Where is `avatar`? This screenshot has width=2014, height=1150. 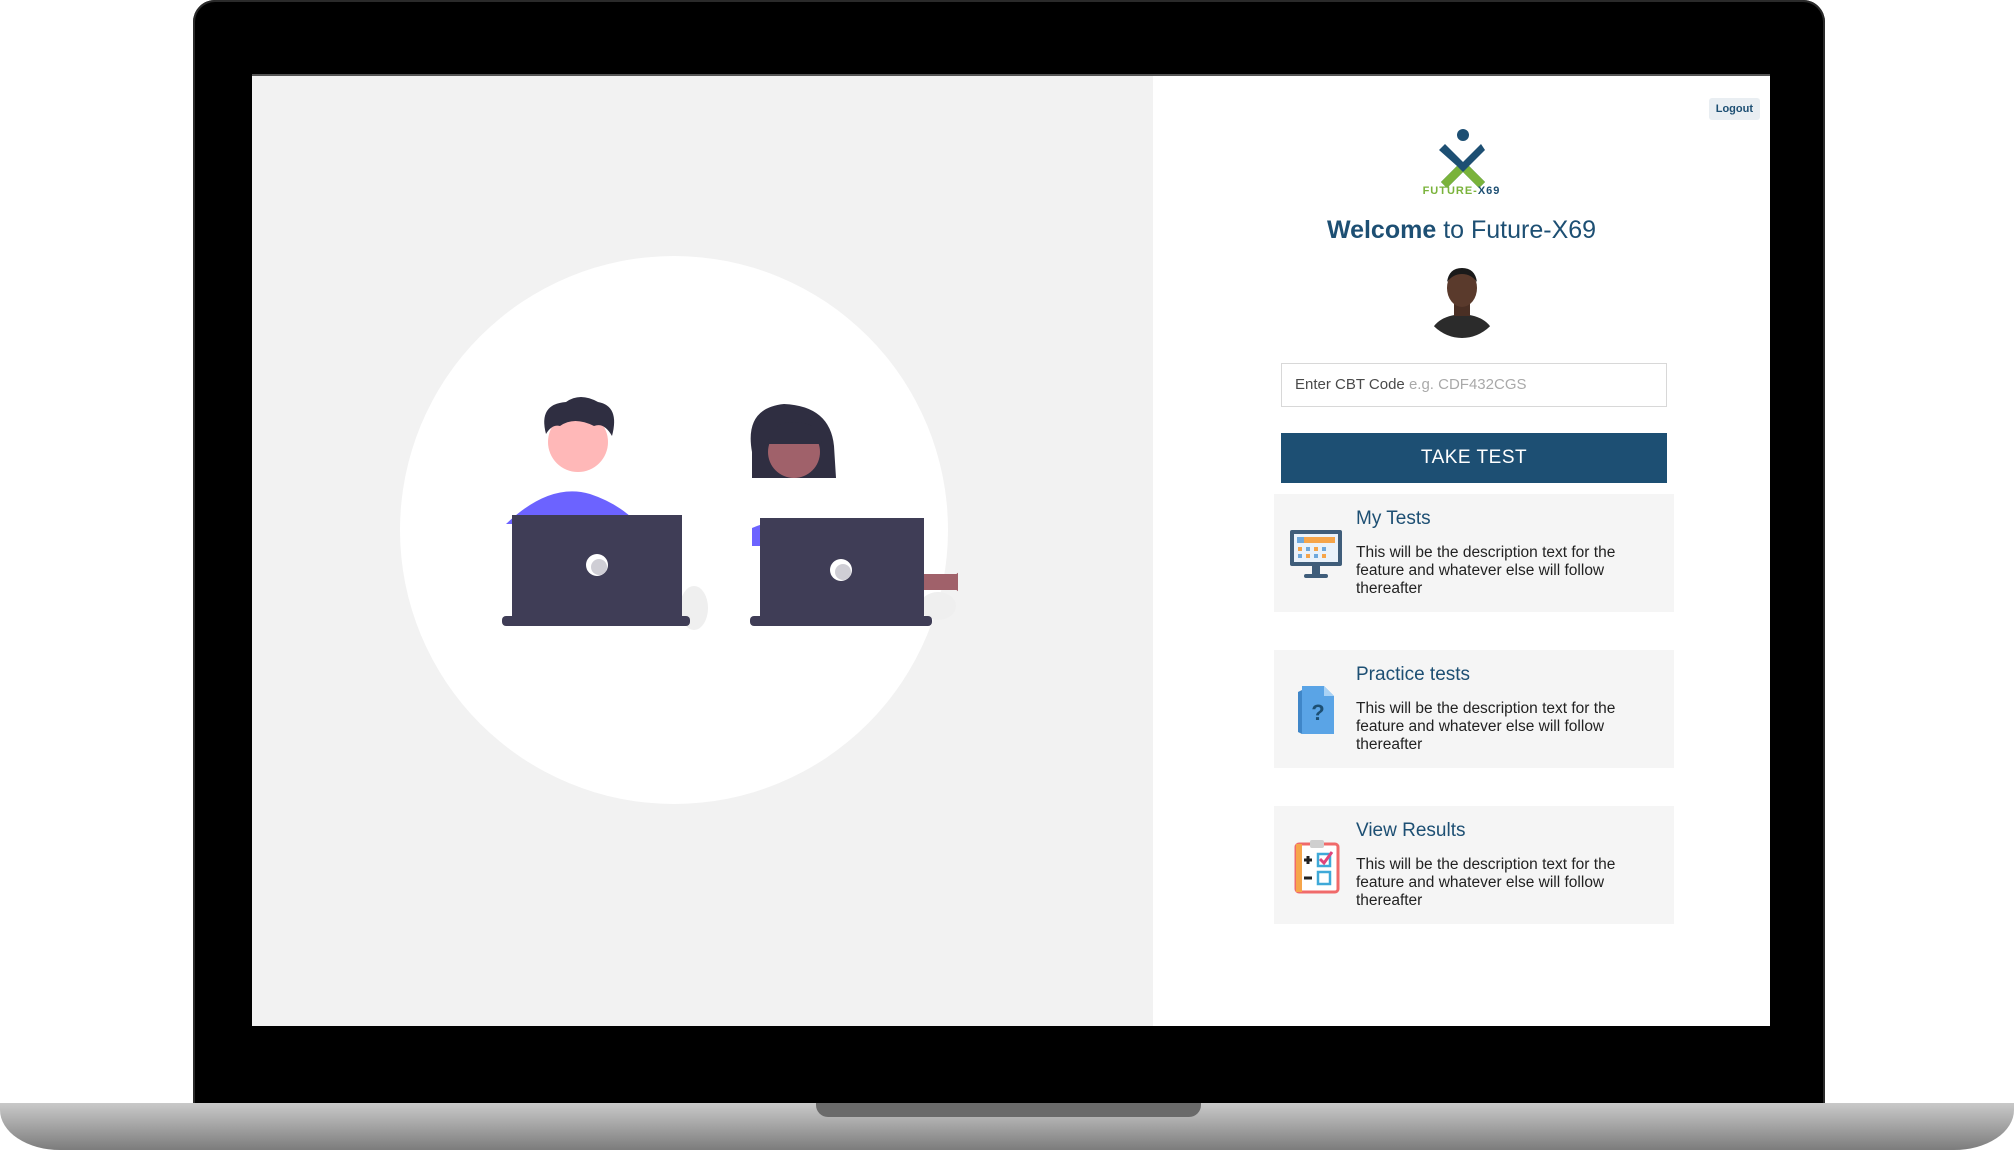 avatar is located at coordinates (1462, 299).